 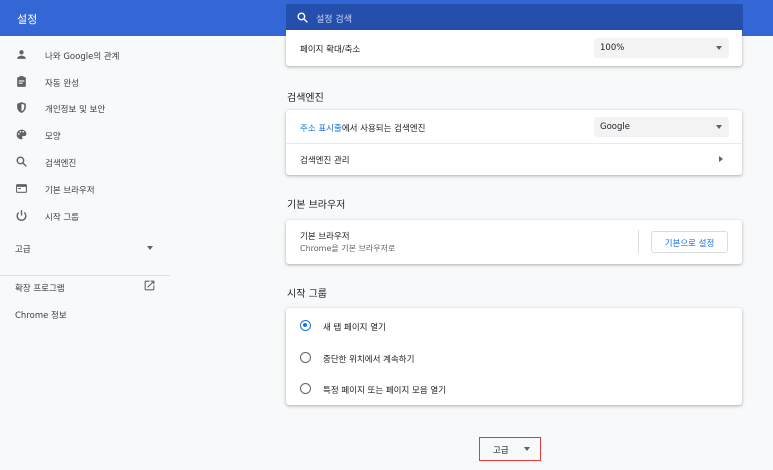 I want to click on zoom-label: 페이지 확대/축소, so click(x=330, y=50).